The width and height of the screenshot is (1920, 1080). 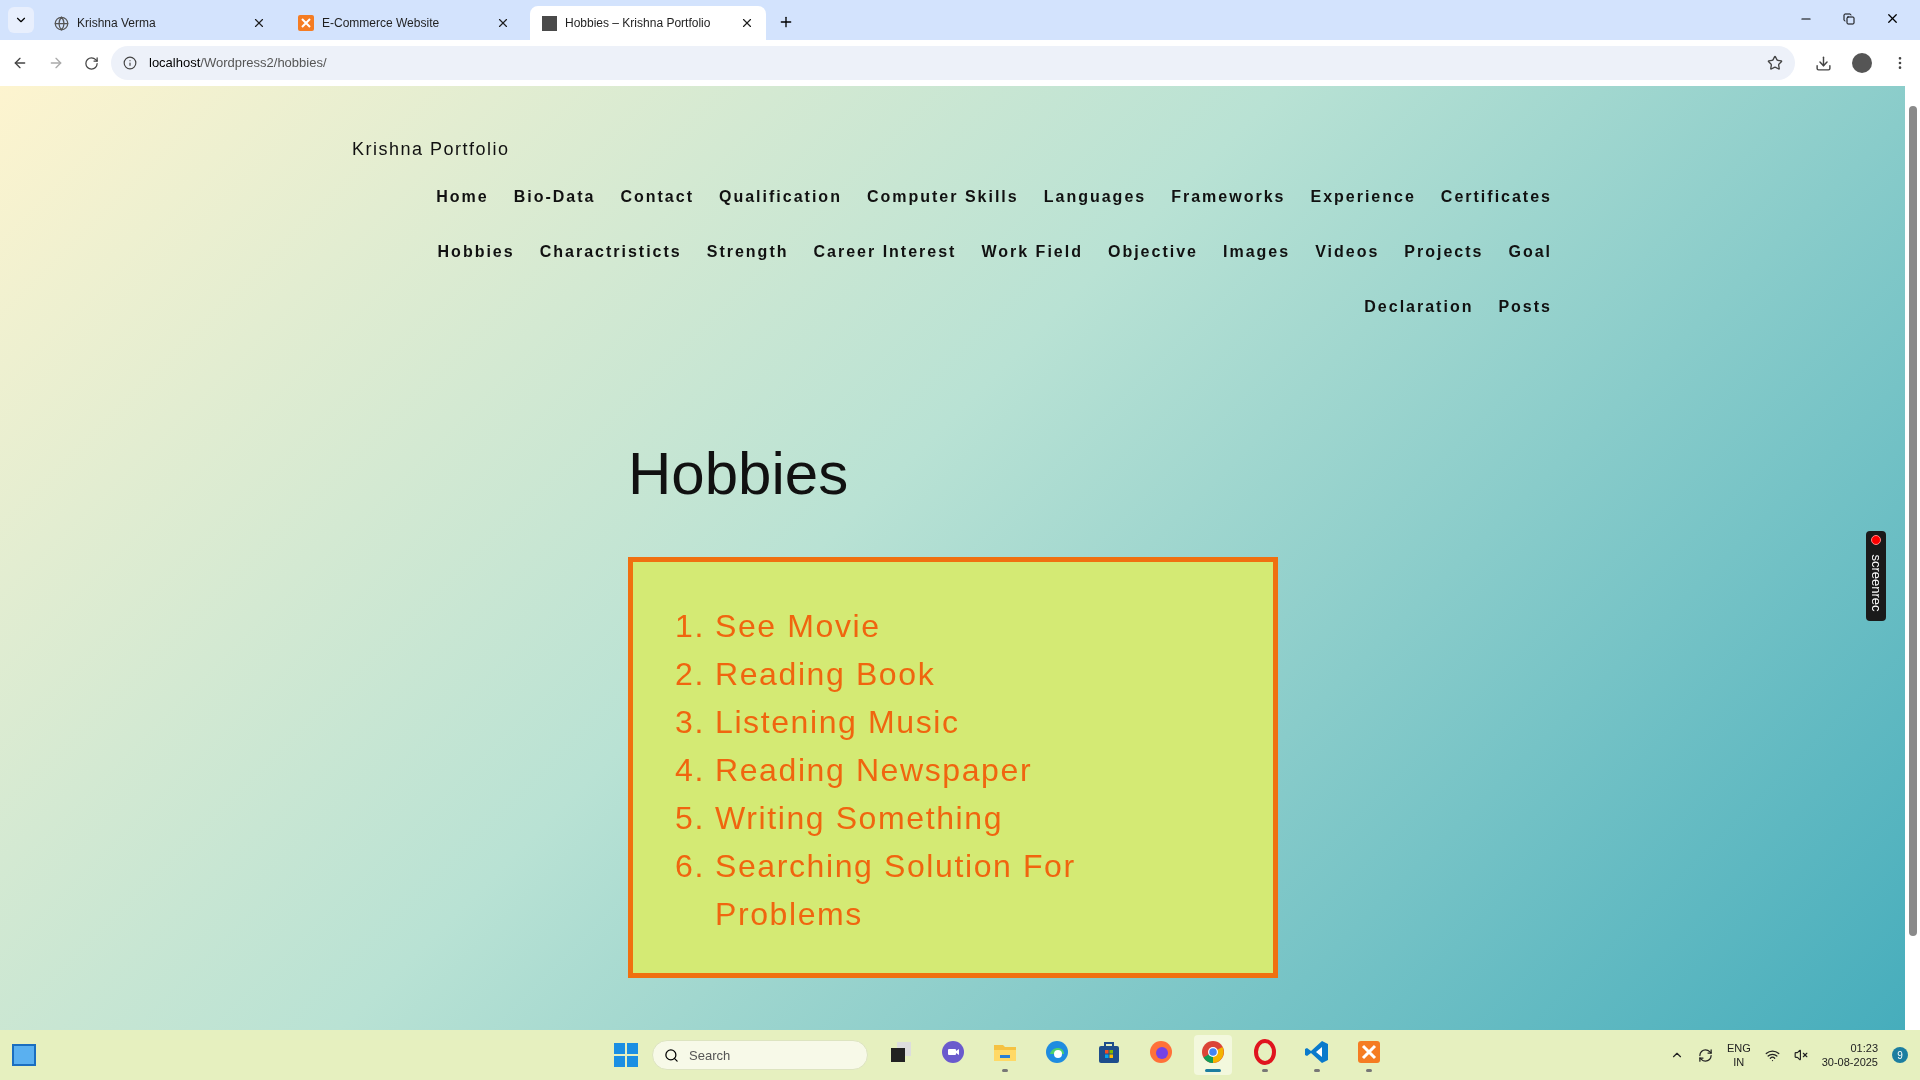 What do you see at coordinates (885, 252) in the screenshot?
I see `nav-link: Career Interest` at bounding box center [885, 252].